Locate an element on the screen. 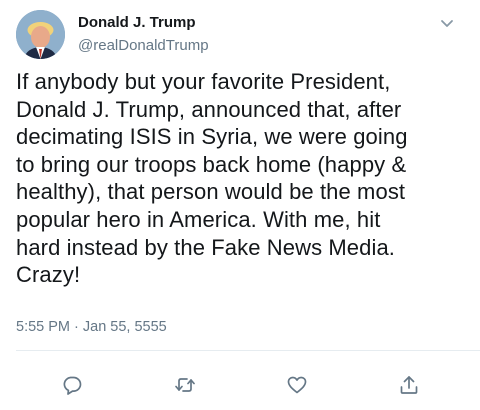 This screenshot has height=410, width=480. tweet-timestamp: 5:55 PM · Jan 55, 5555 is located at coordinates (91, 327).